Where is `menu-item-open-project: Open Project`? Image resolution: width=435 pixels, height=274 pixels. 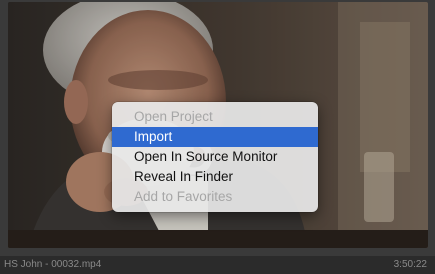 menu-item-open-project: Open Project is located at coordinates (215, 117).